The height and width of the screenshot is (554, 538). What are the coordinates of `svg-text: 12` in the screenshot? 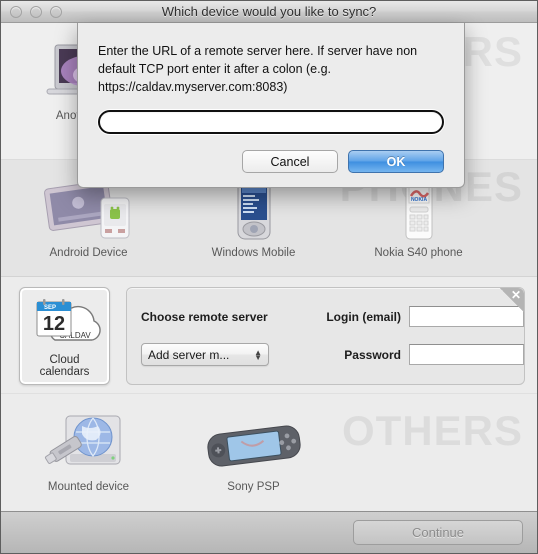 It's located at (53, 324).